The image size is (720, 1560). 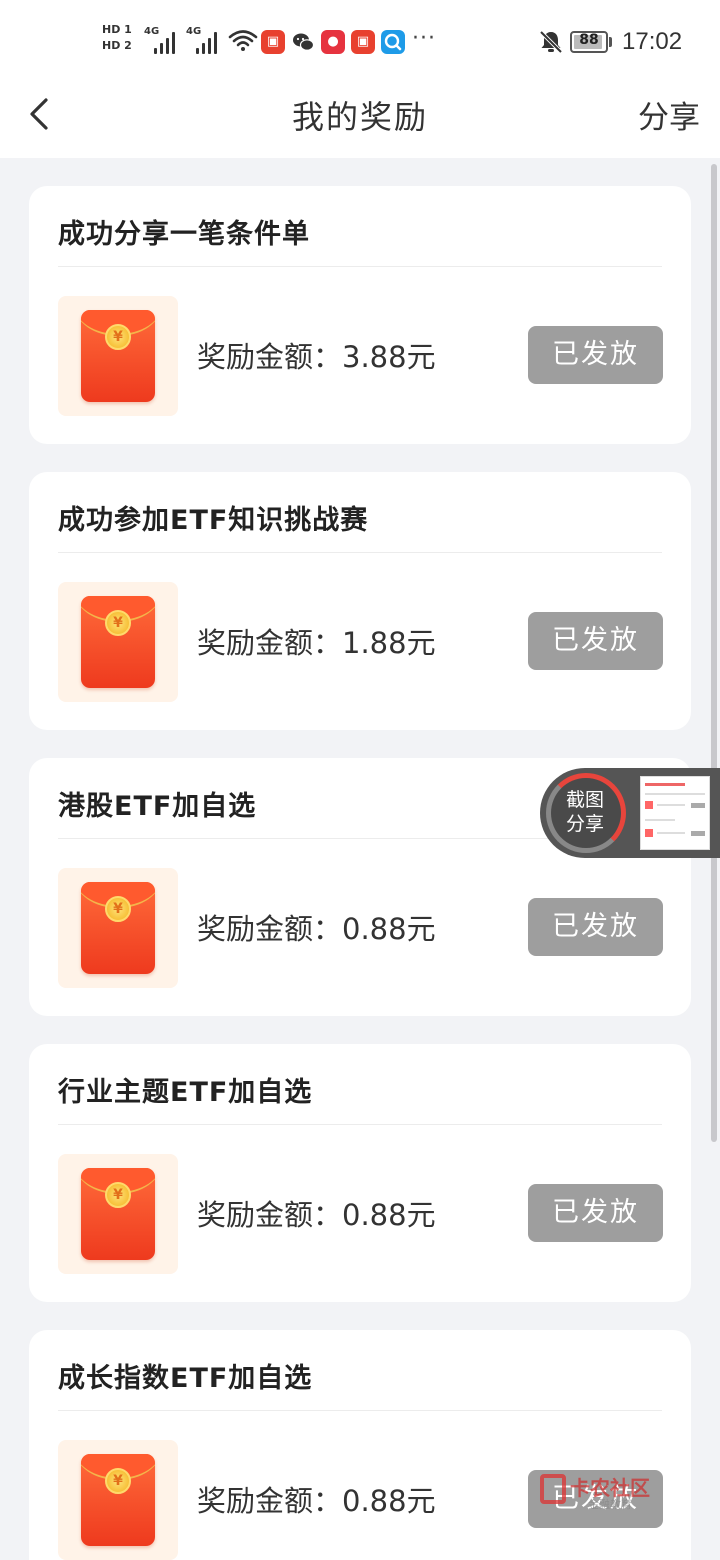 I want to click on hd1-label: HD 1, so click(x=117, y=29).